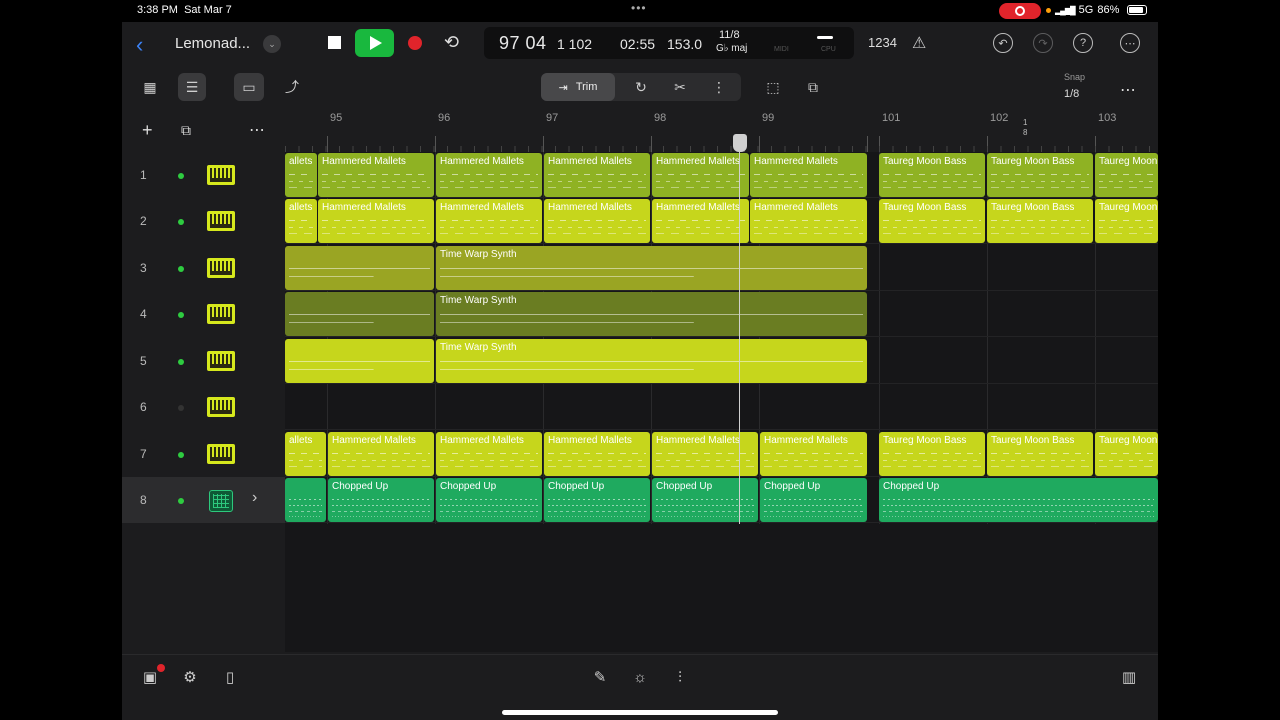 This screenshot has height=720, width=1280. Describe the element at coordinates (190, 677) in the screenshot. I see `inspector-icon: ⚙` at that location.